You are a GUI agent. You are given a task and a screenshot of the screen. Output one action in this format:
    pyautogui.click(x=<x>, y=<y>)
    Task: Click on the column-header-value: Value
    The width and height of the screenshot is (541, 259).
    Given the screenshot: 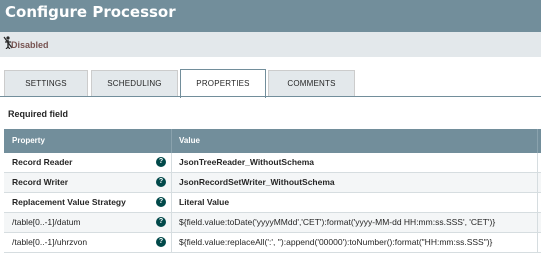 What is the action you would take?
    pyautogui.click(x=189, y=140)
    